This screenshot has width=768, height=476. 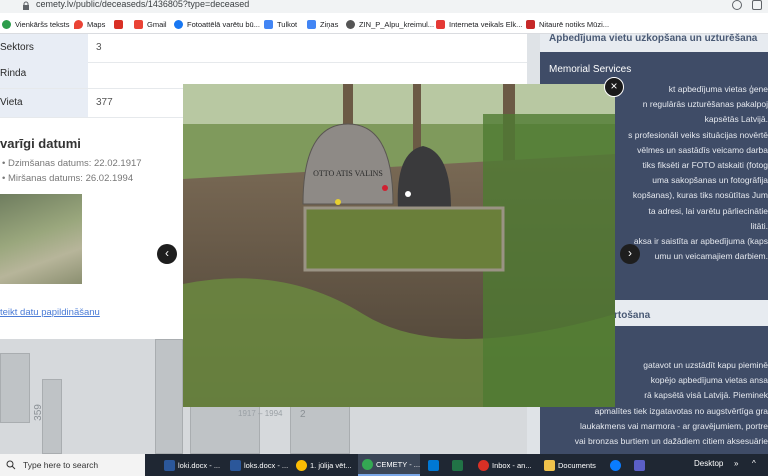 I want to click on lock-icon, so click(x=26, y=5).